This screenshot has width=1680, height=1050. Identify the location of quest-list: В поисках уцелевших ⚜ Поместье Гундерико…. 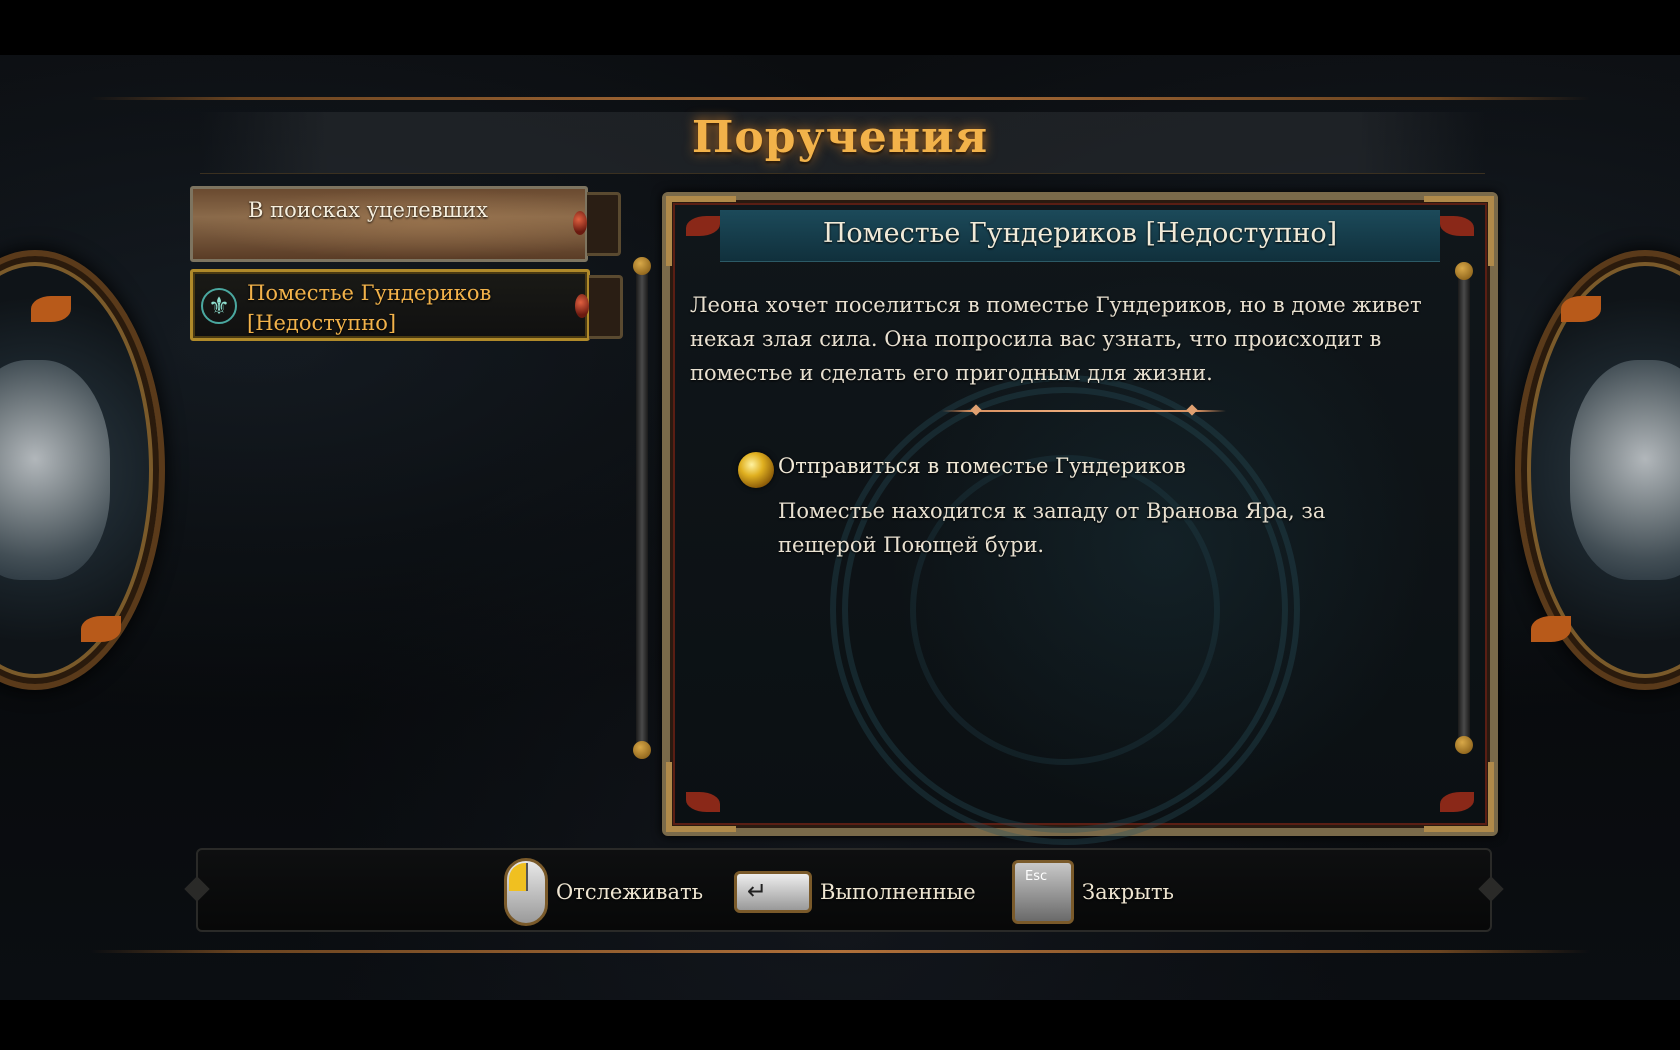
(410, 267).